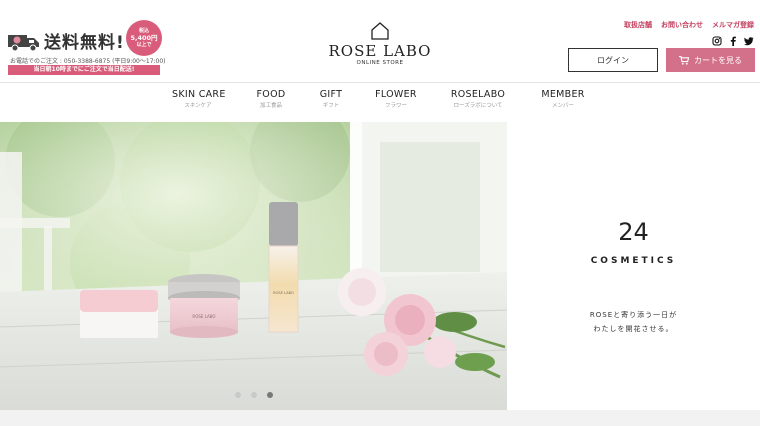 Image resolution: width=760 pixels, height=426 pixels. What do you see at coordinates (198, 106) in the screenshot?
I see `nav-sublabel: スキンケア` at bounding box center [198, 106].